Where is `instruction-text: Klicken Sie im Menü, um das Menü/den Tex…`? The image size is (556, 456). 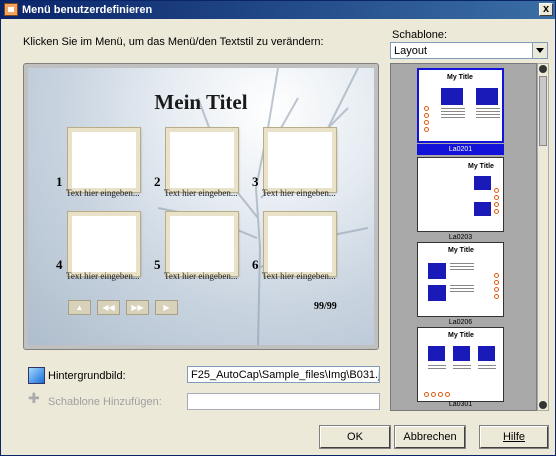 instruction-text: Klicken Sie im Menü, um das Menü/den Tex… is located at coordinates (173, 42).